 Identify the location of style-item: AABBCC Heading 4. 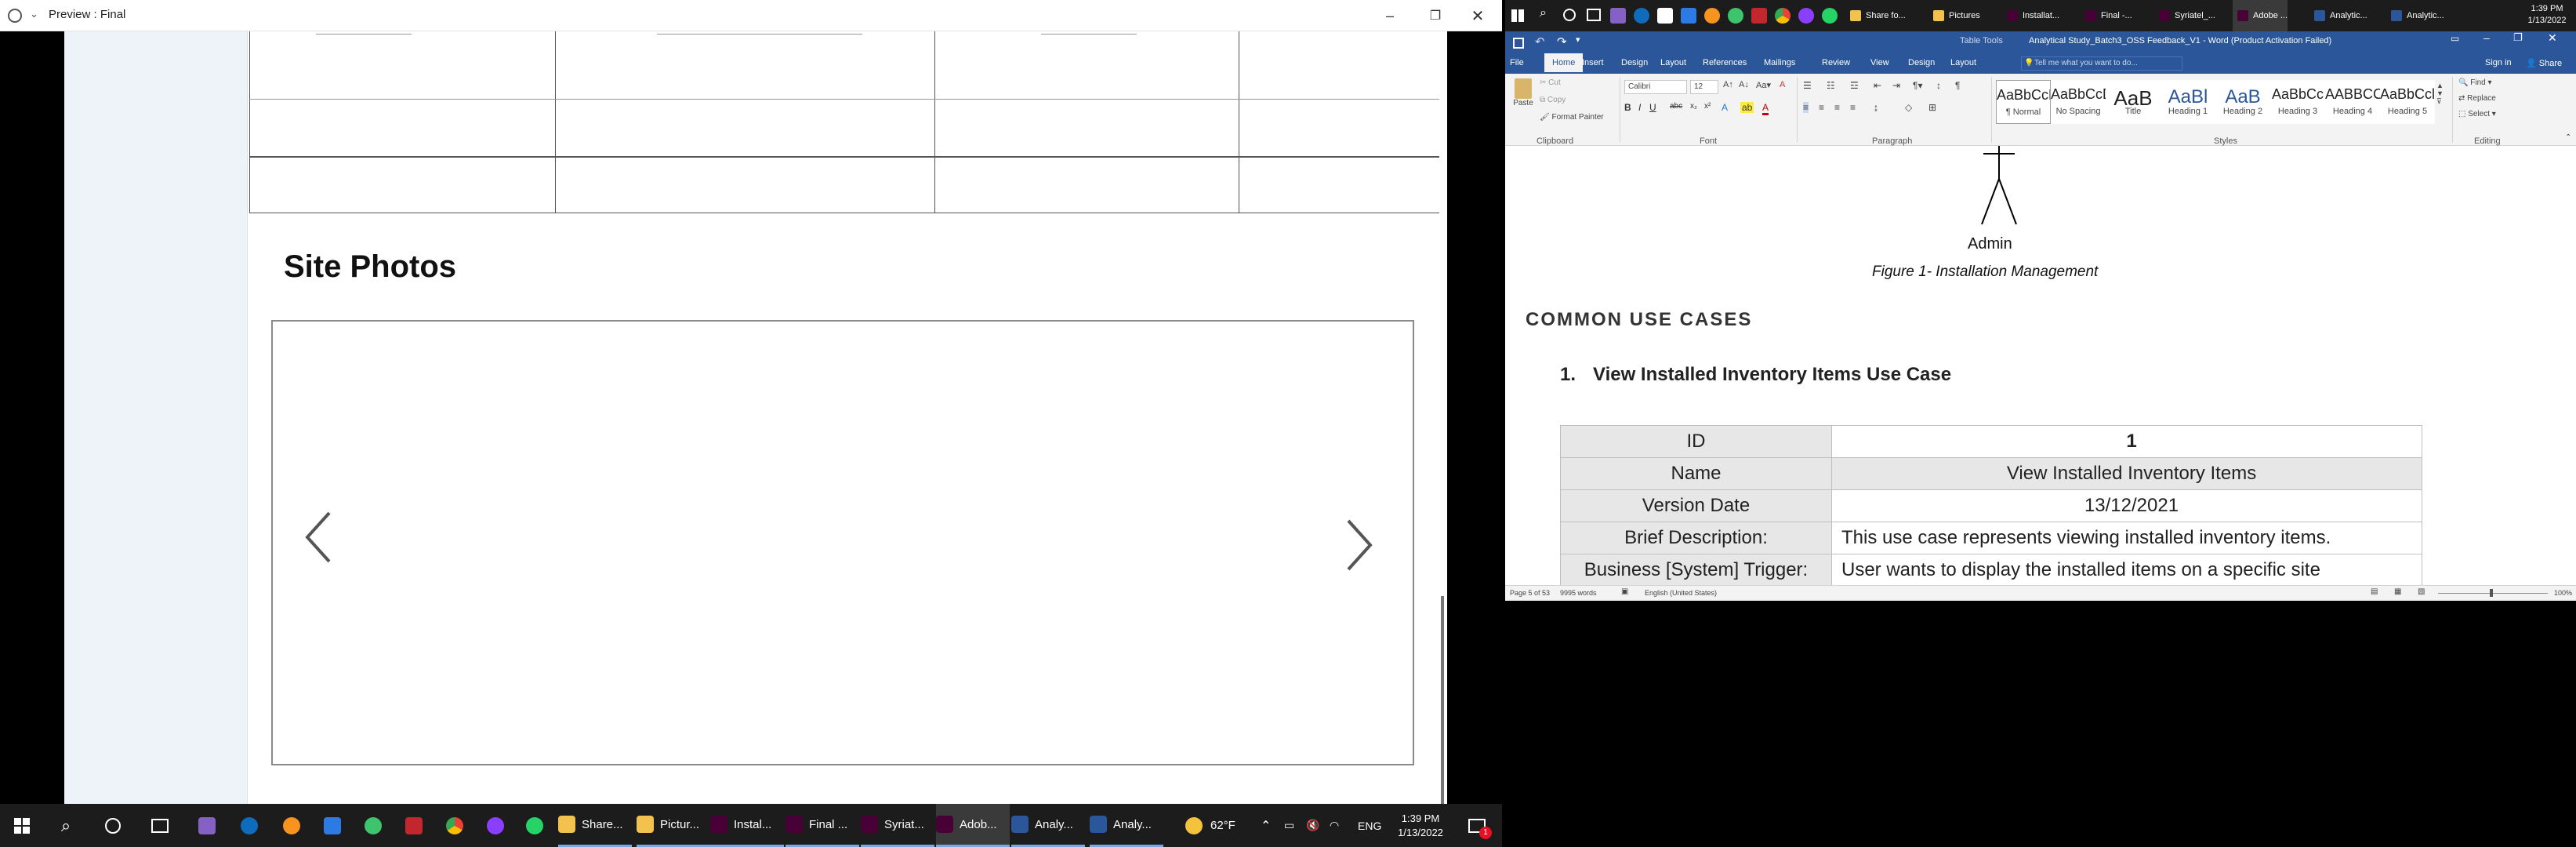
(2352, 102).